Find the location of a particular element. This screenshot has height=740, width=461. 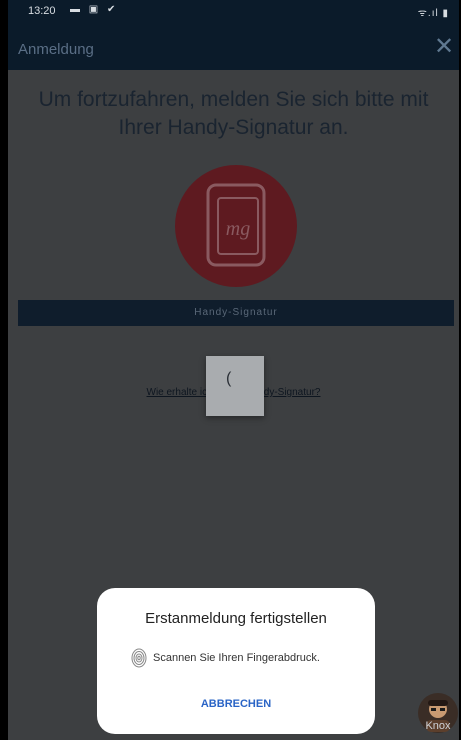

status-time: 13:20 is located at coordinates (42, 11).